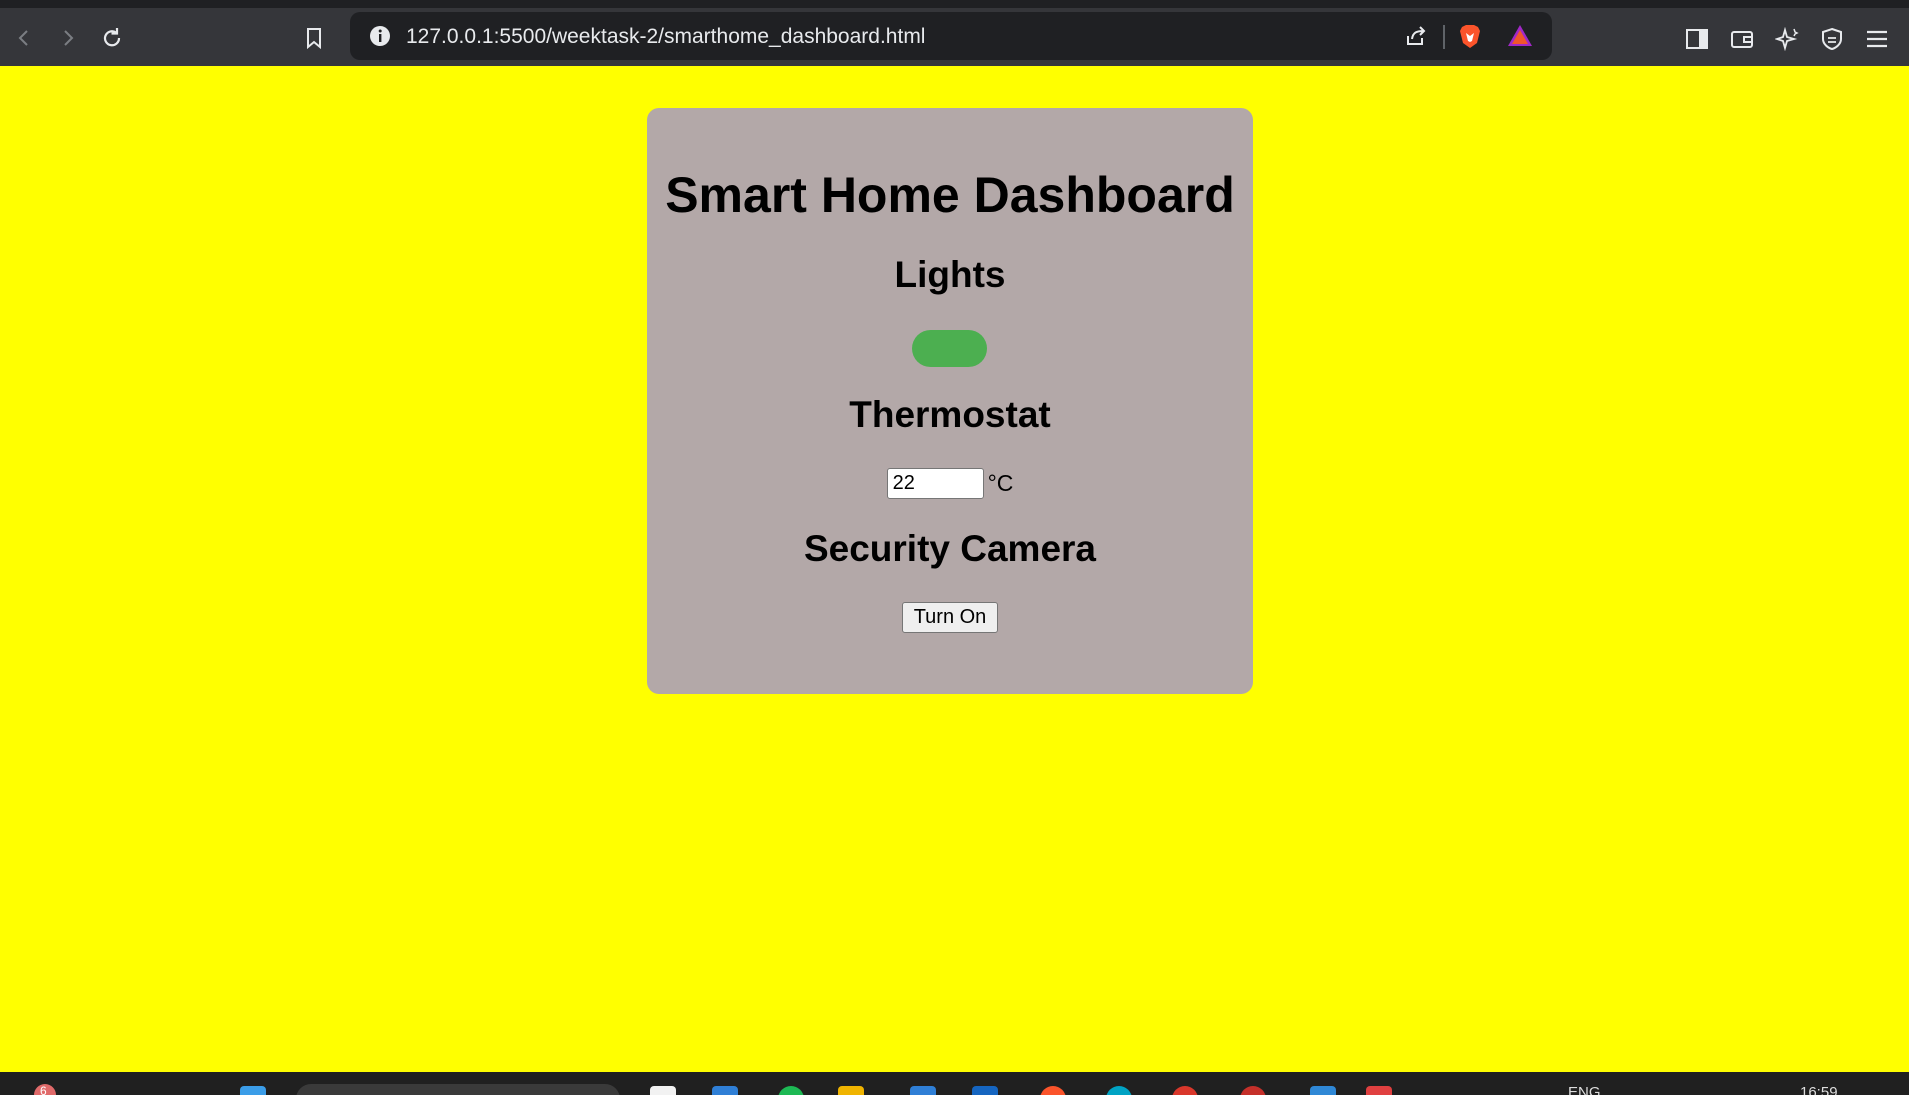 This screenshot has height=1095, width=1909. I want to click on vpn-button, so click(1832, 39).